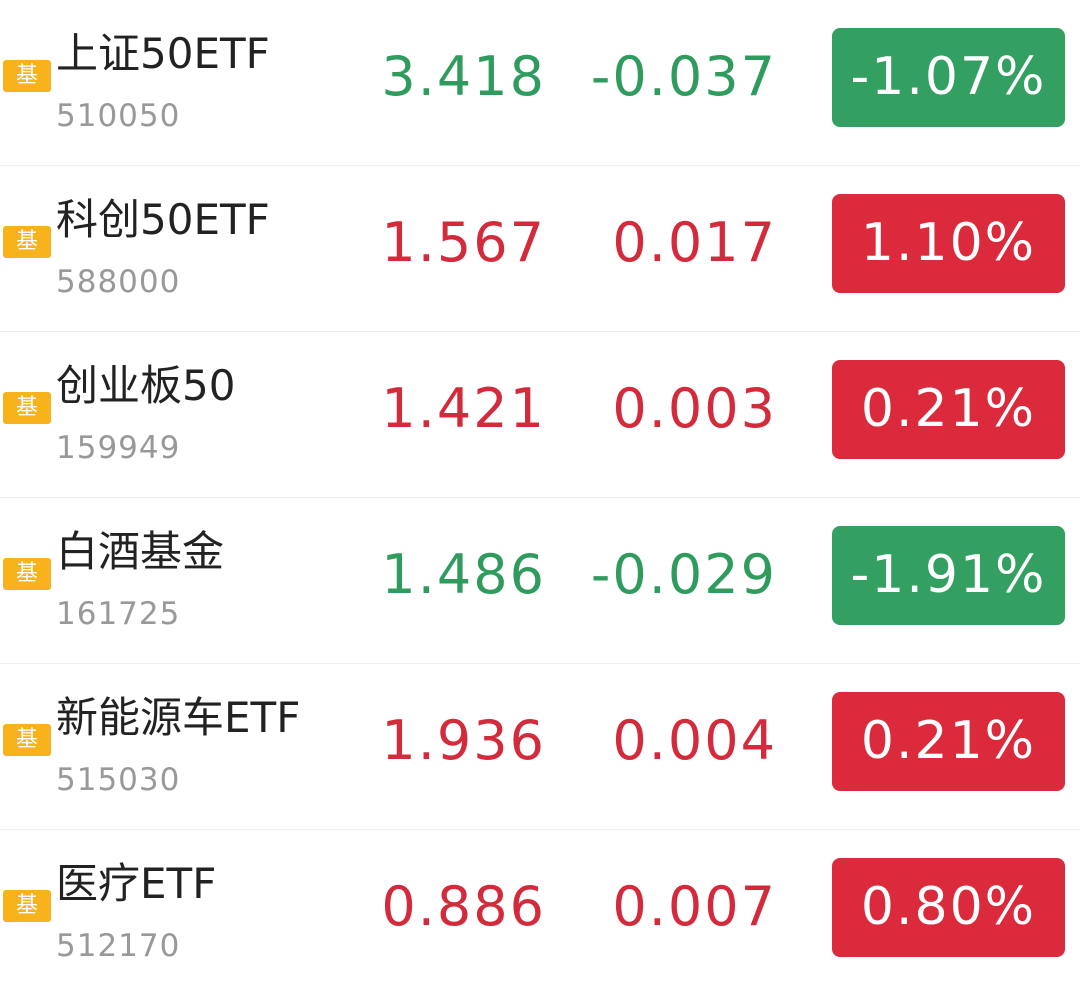 Image resolution: width=1080 pixels, height=996 pixels. Describe the element at coordinates (694, 242) in the screenshot. I see `fund-change: 0.017` at that location.